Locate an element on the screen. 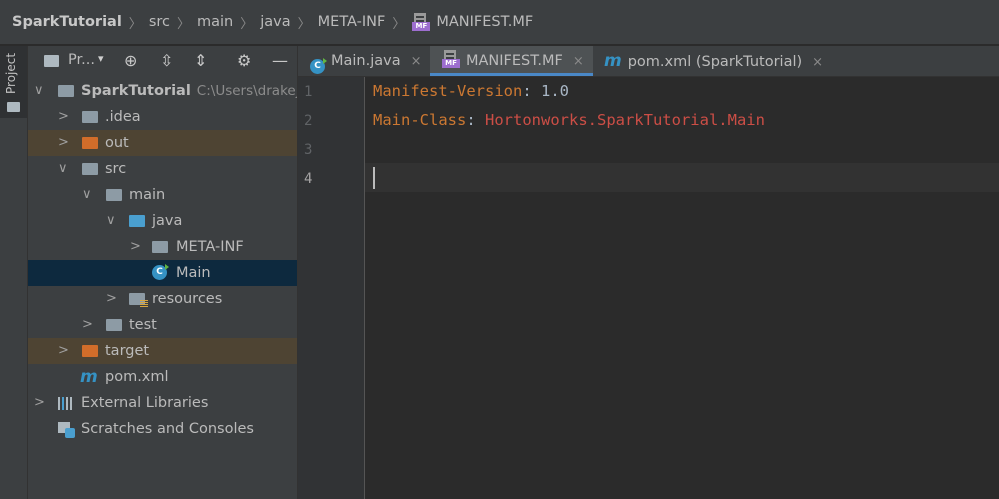 The image size is (999, 499). tab-pom: m pom.xml (SparkTutorial) × is located at coordinates (713, 61).